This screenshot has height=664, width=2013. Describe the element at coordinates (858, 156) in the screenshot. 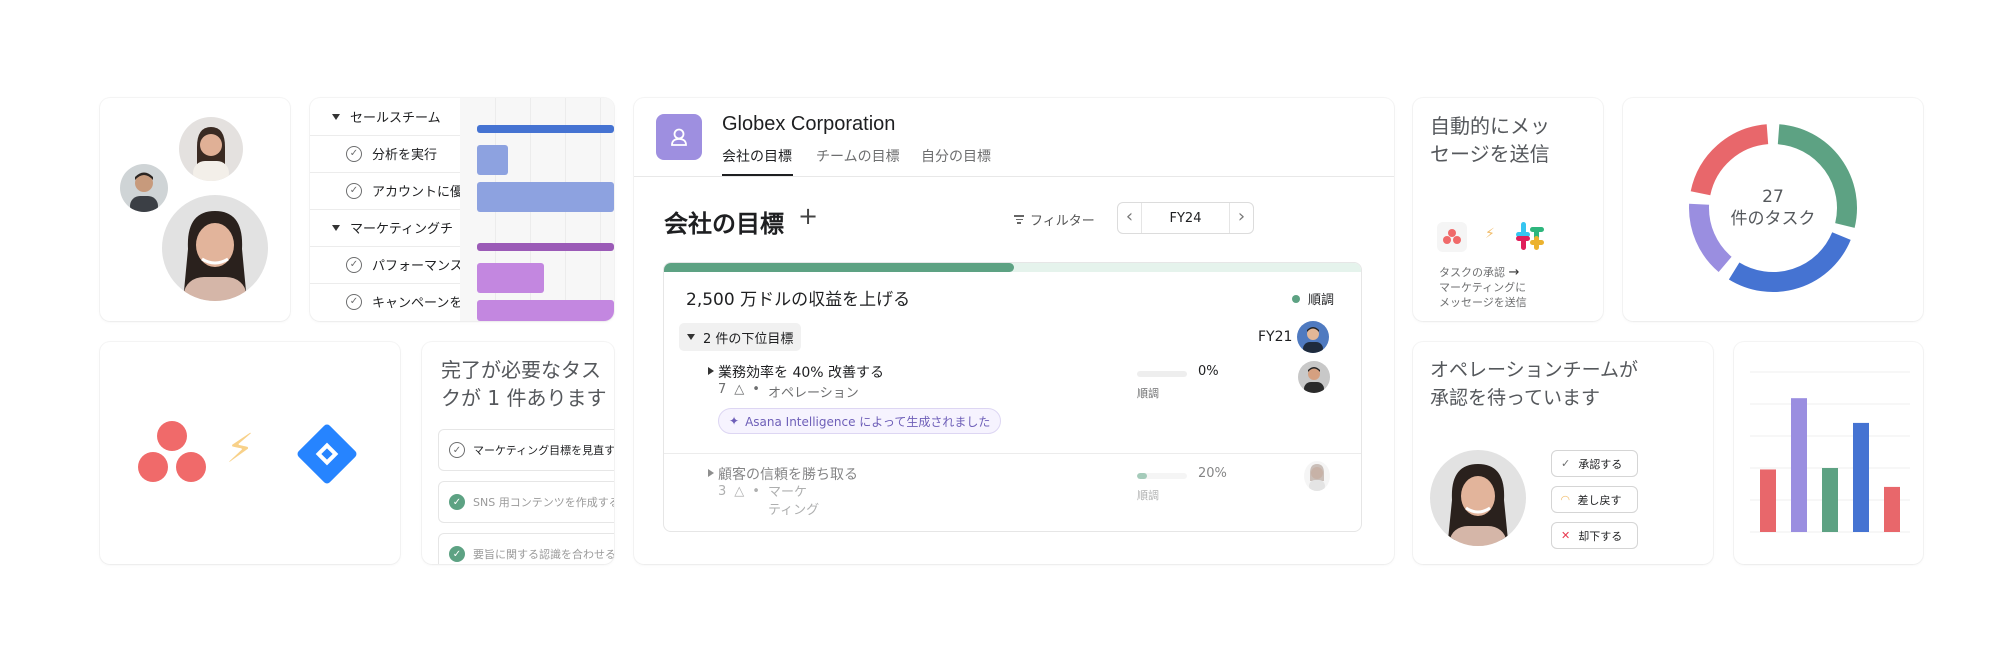

I see `tab-team-goals: チームの目標` at that location.